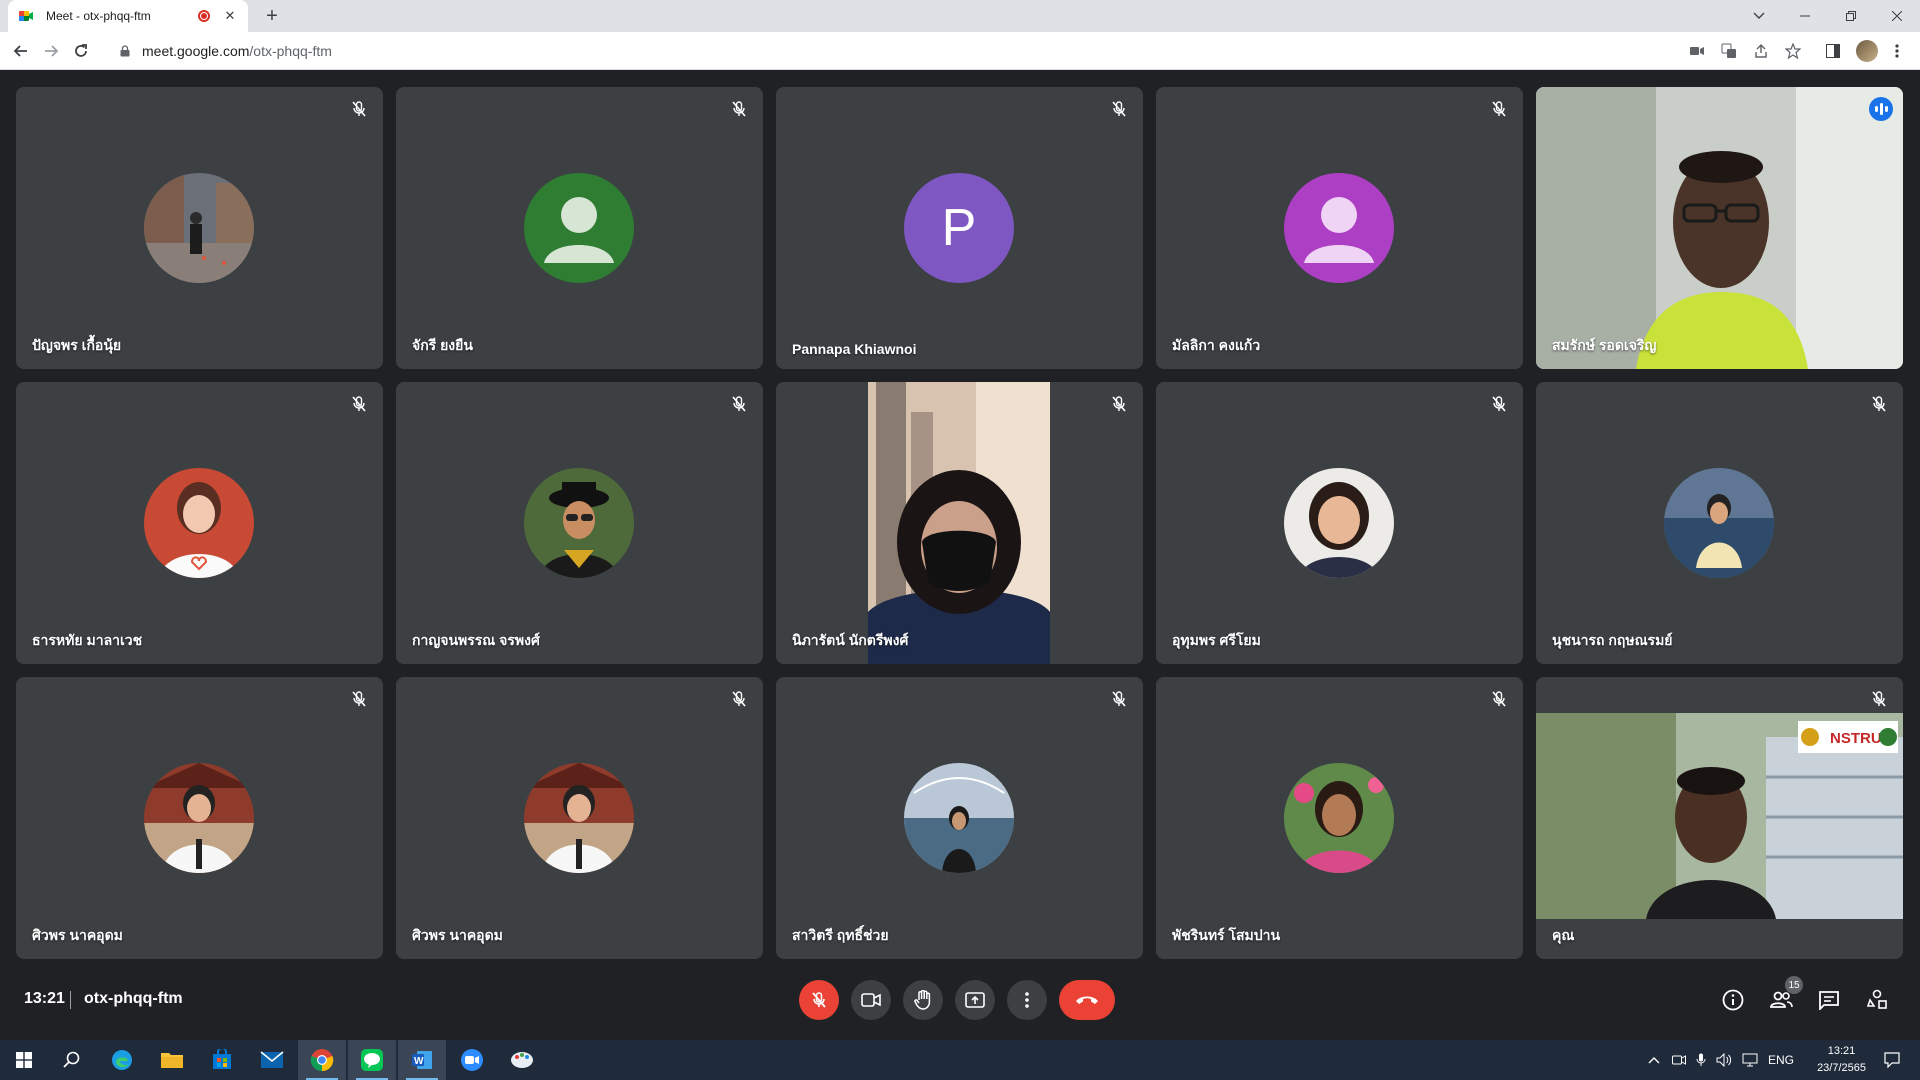 This screenshot has height=1080, width=1920. I want to click on participant-tile: กาญจนพรรณ จรพงศ์, so click(579, 523).